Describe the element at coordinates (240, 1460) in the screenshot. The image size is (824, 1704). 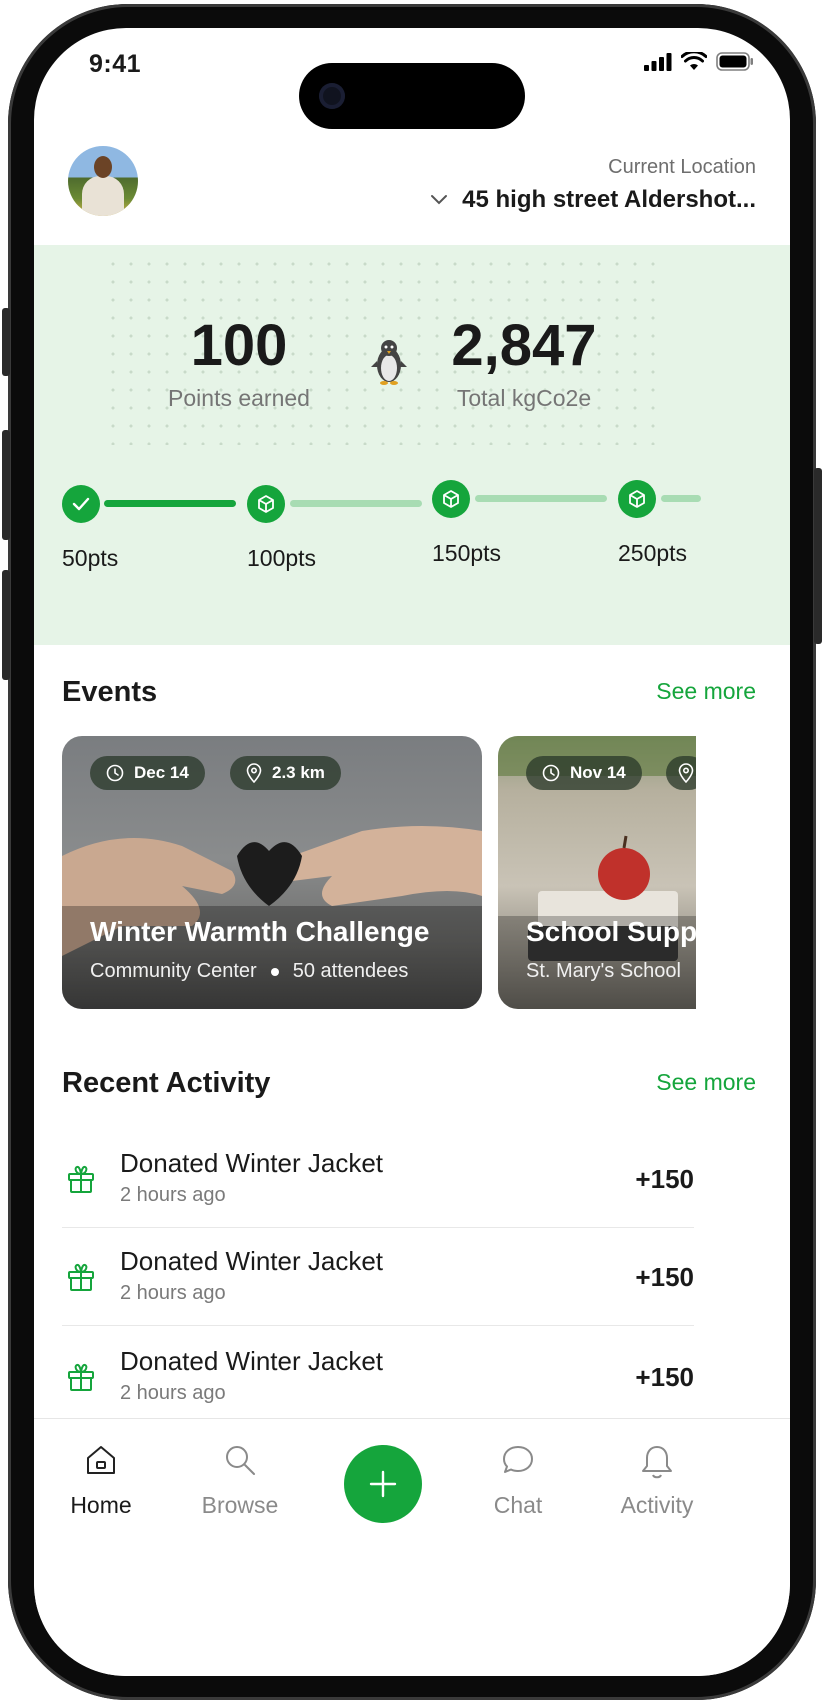
I see `search-icon` at that location.